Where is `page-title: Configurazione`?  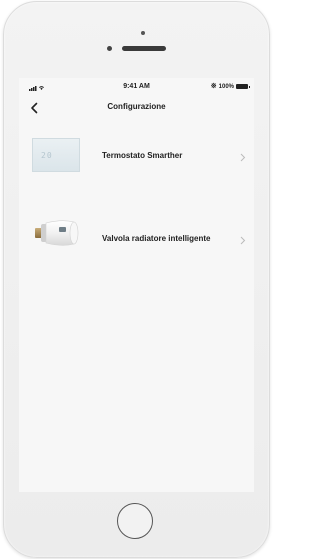 page-title: Configurazione is located at coordinates (136, 106).